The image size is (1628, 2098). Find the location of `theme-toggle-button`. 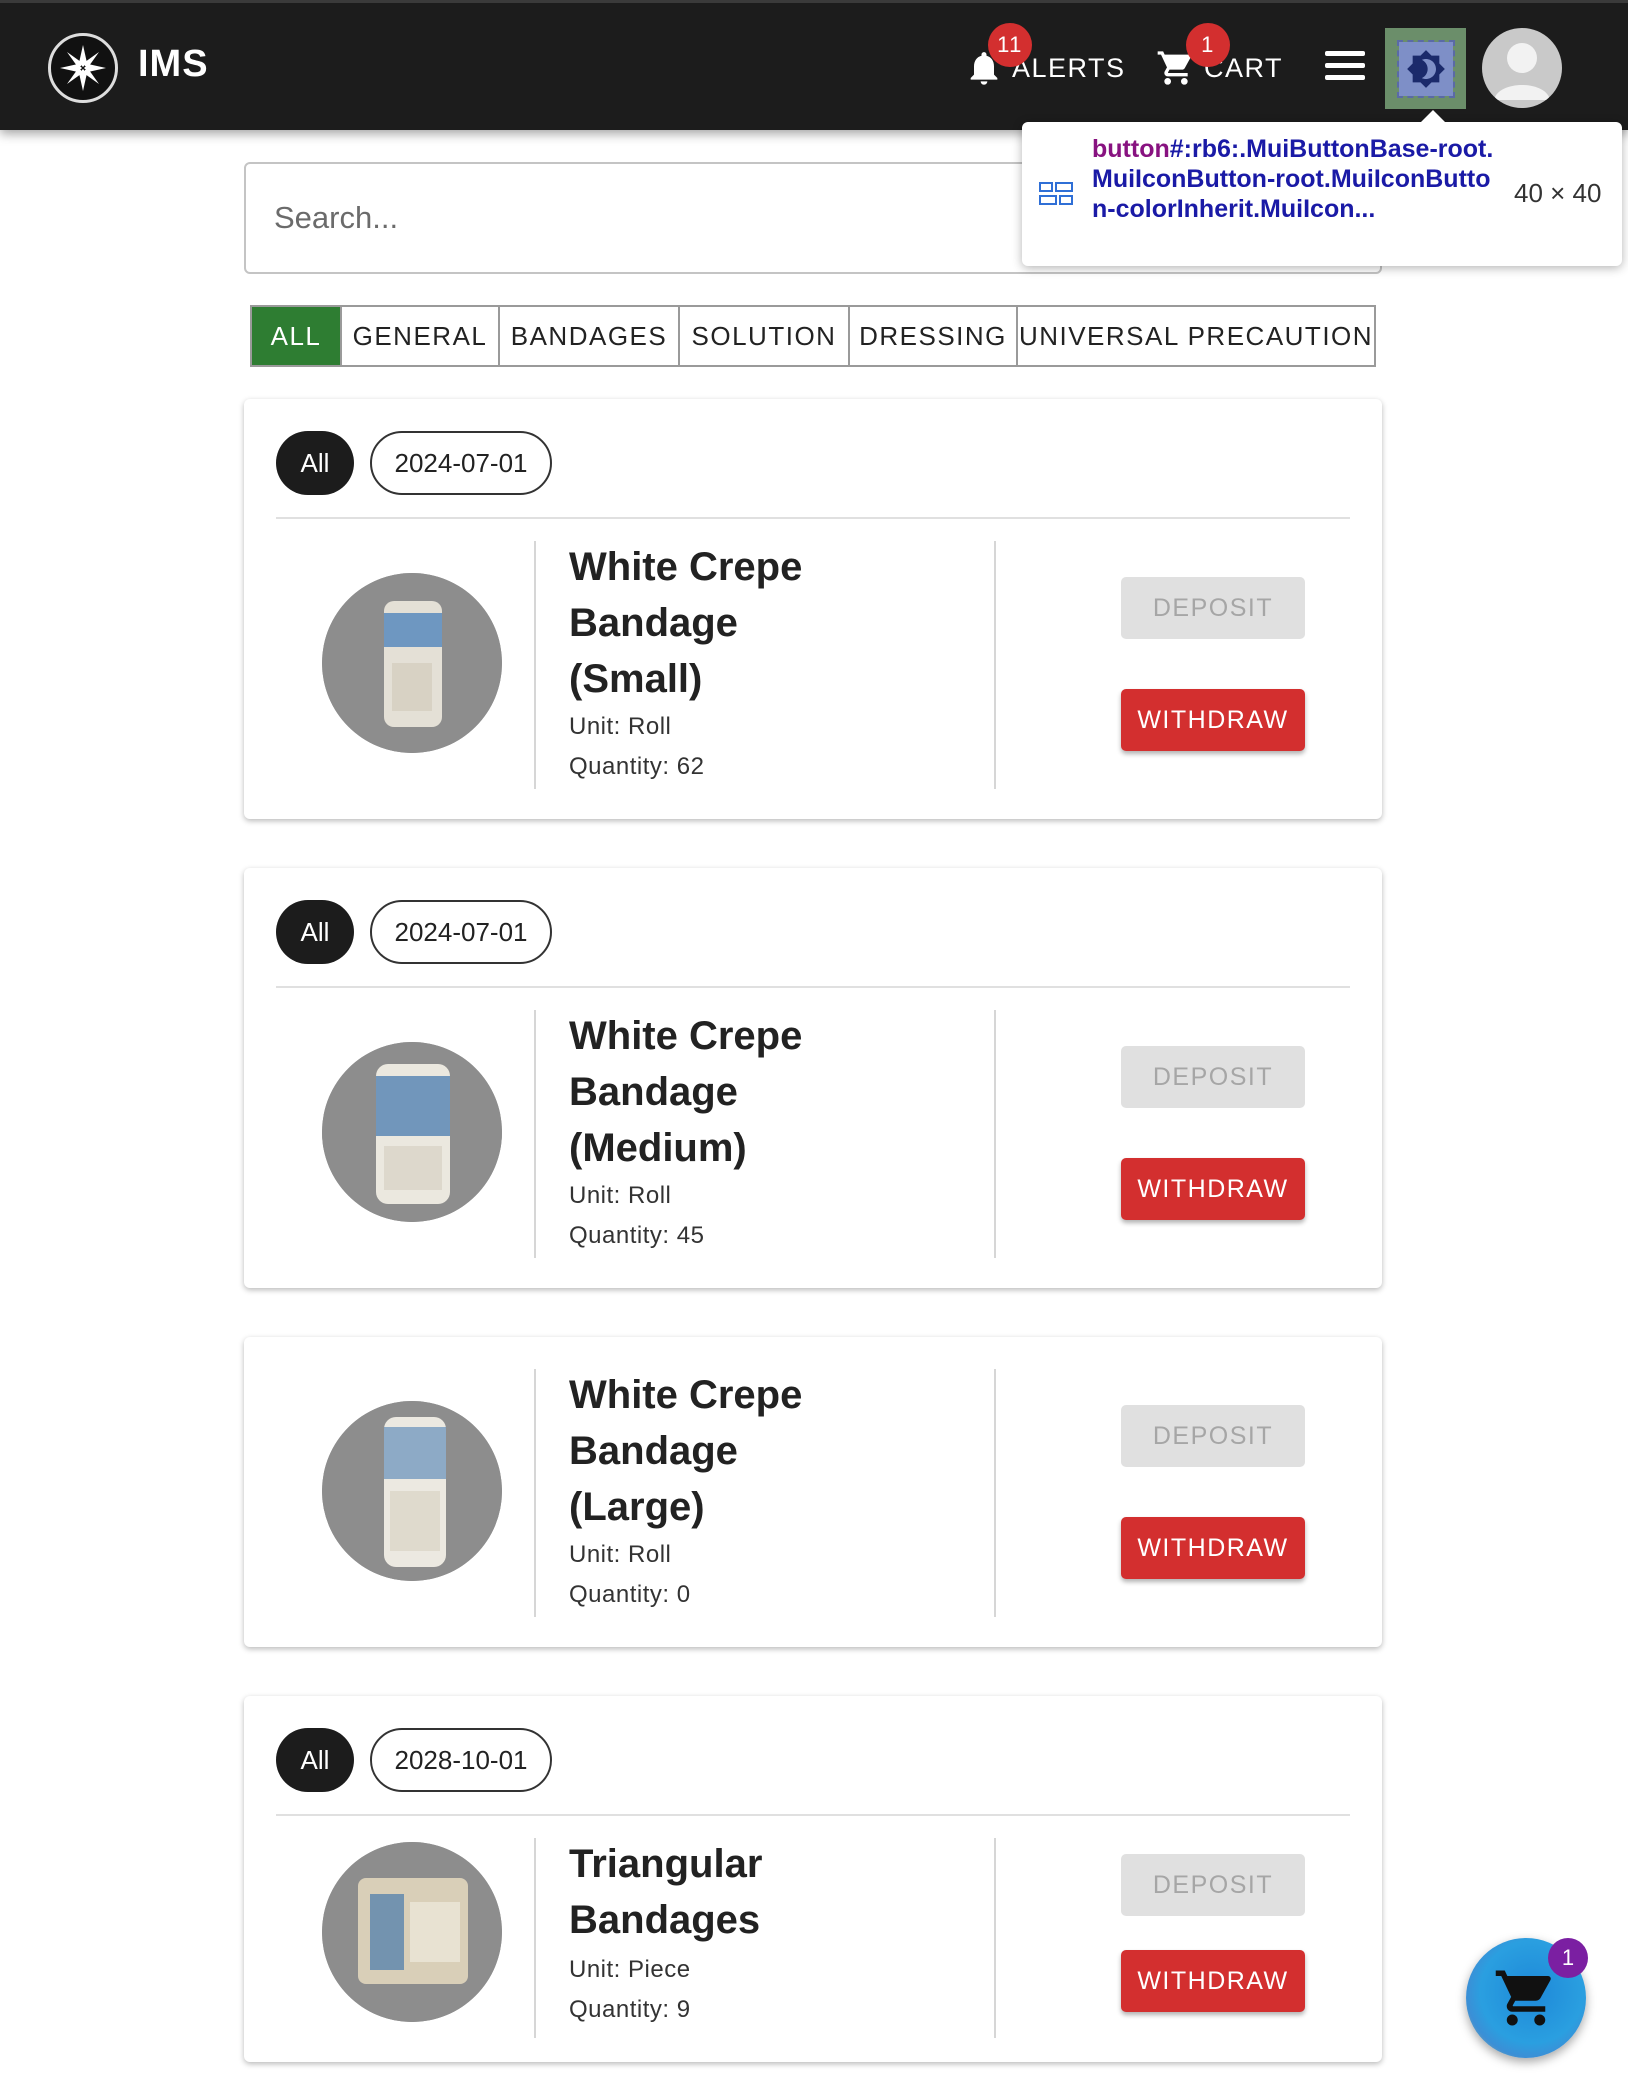

theme-toggle-button is located at coordinates (1425, 68).